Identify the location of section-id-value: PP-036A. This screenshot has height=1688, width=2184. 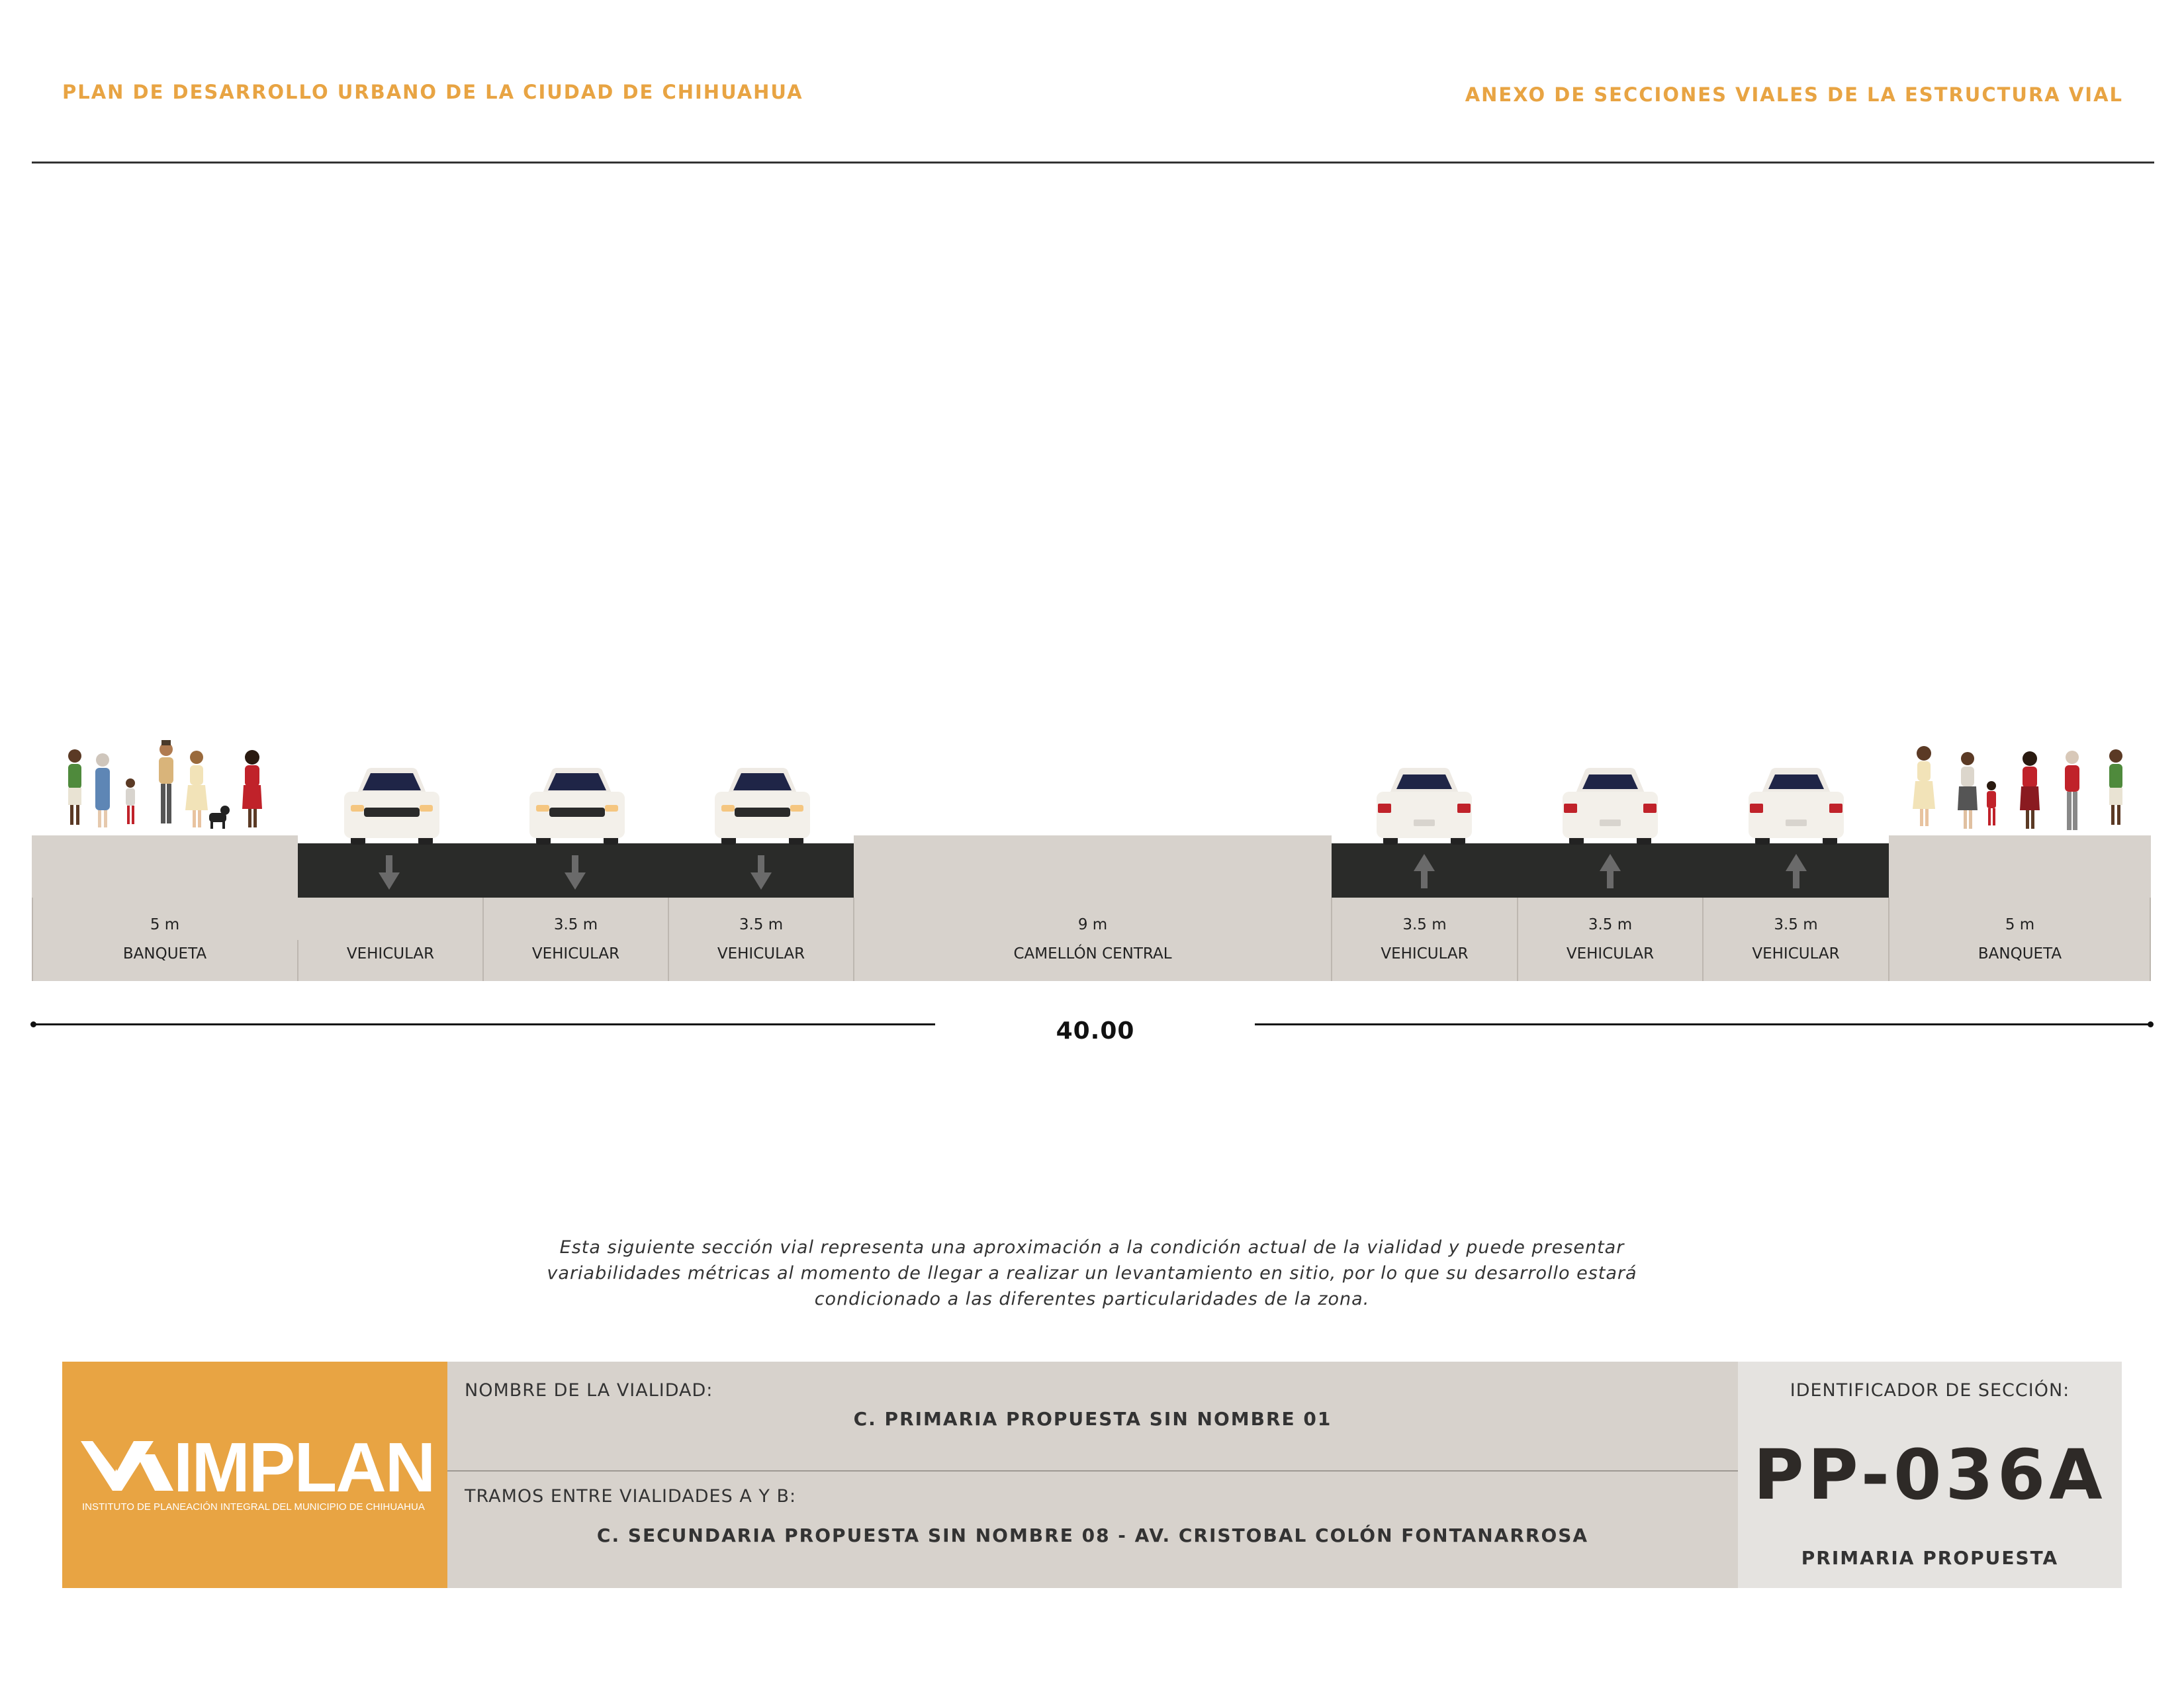
(1930, 1474).